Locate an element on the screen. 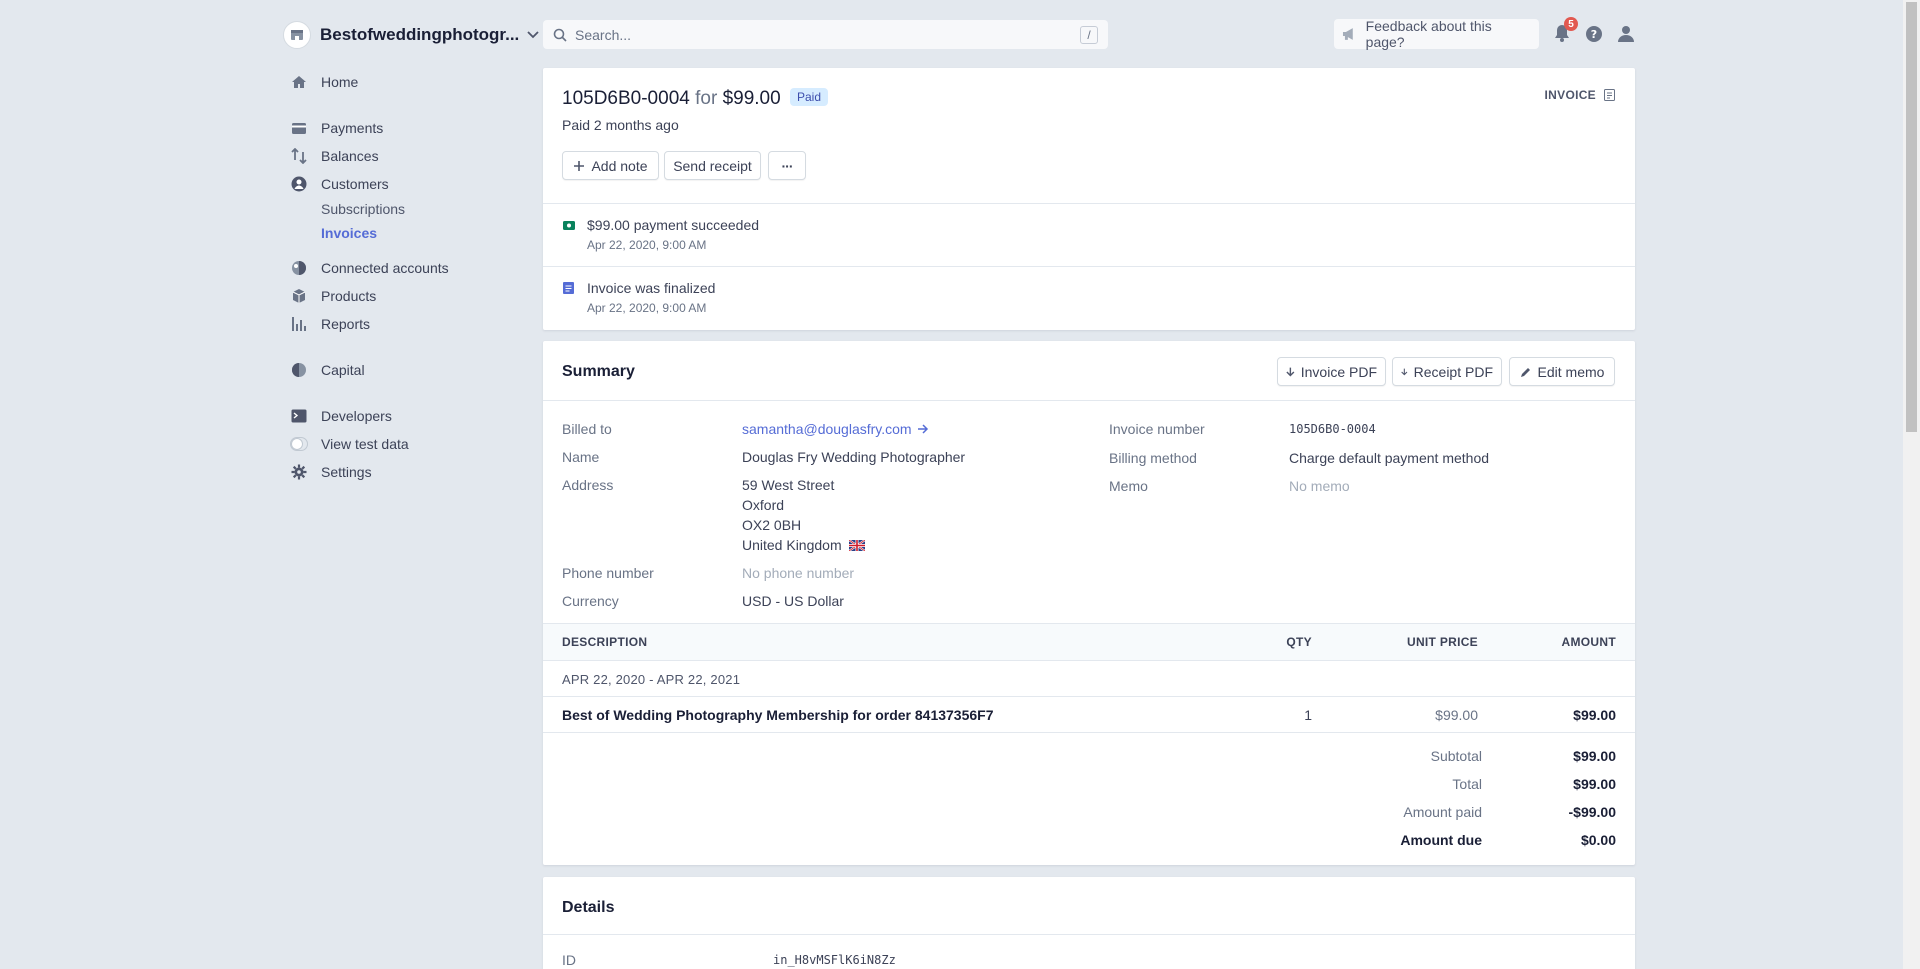 This screenshot has height=969, width=1920. sidebar-label: Capital is located at coordinates (343, 370).